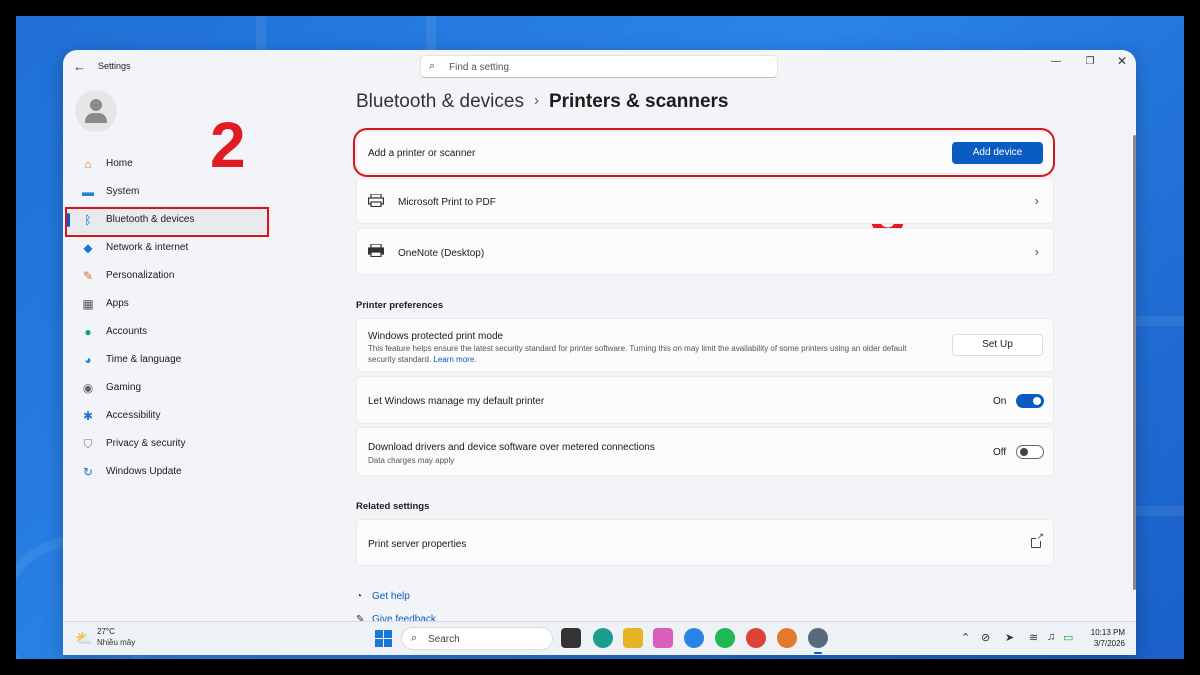  I want to click on task-view-icon, so click(571, 638).